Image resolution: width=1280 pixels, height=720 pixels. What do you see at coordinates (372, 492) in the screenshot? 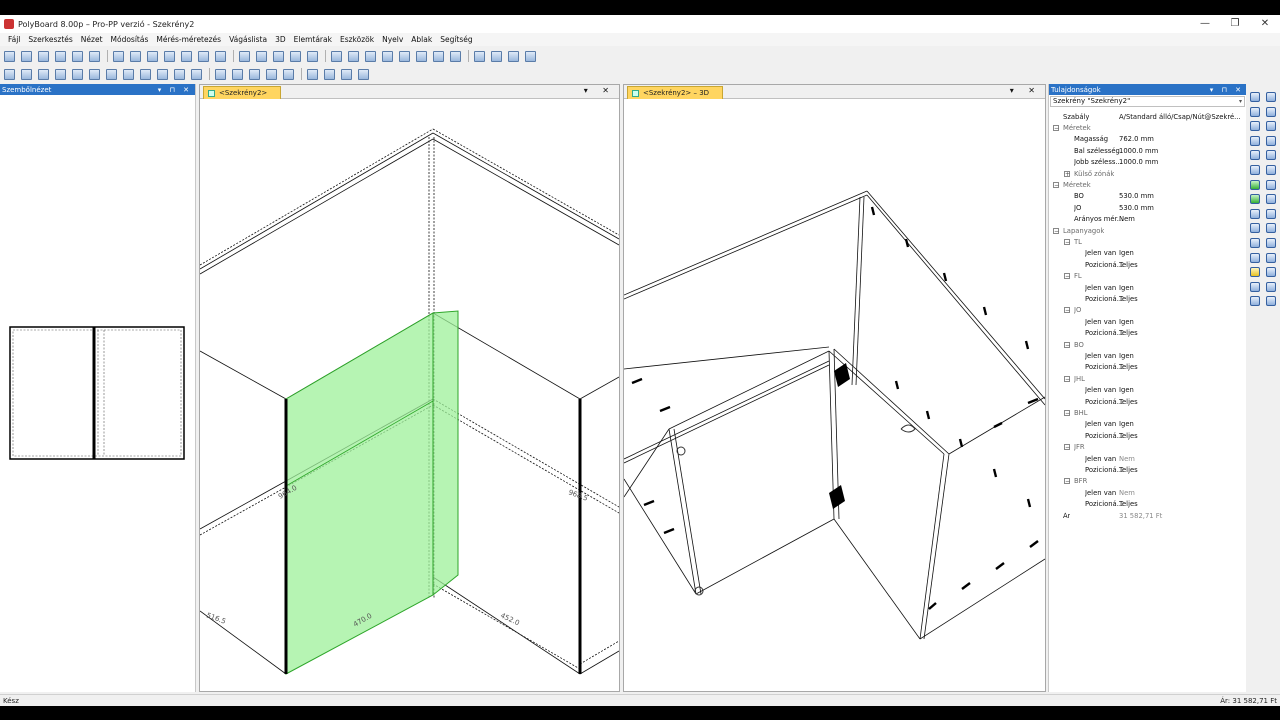
I see `selected-panel` at bounding box center [372, 492].